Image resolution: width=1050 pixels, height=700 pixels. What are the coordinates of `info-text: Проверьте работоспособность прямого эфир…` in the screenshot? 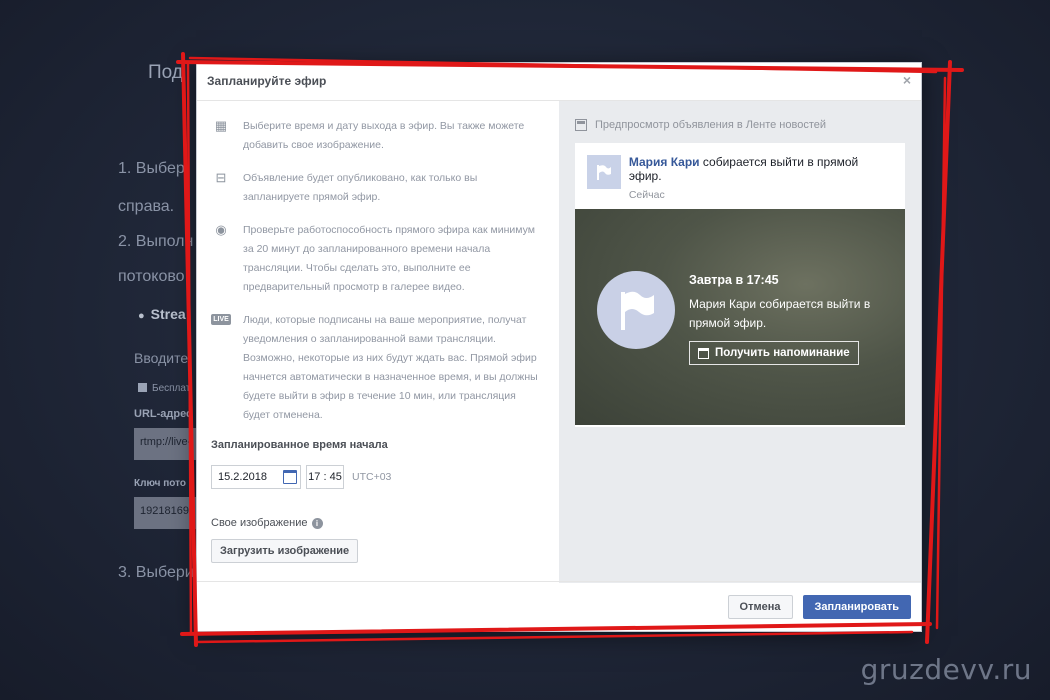 It's located at (389, 258).